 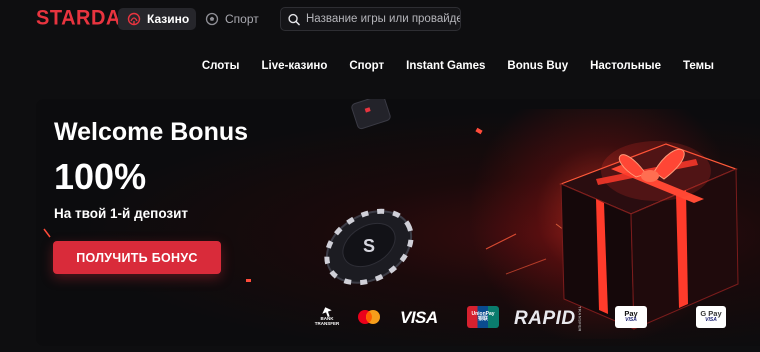 I want to click on starda-logo: STARDA, so click(x=78, y=18).